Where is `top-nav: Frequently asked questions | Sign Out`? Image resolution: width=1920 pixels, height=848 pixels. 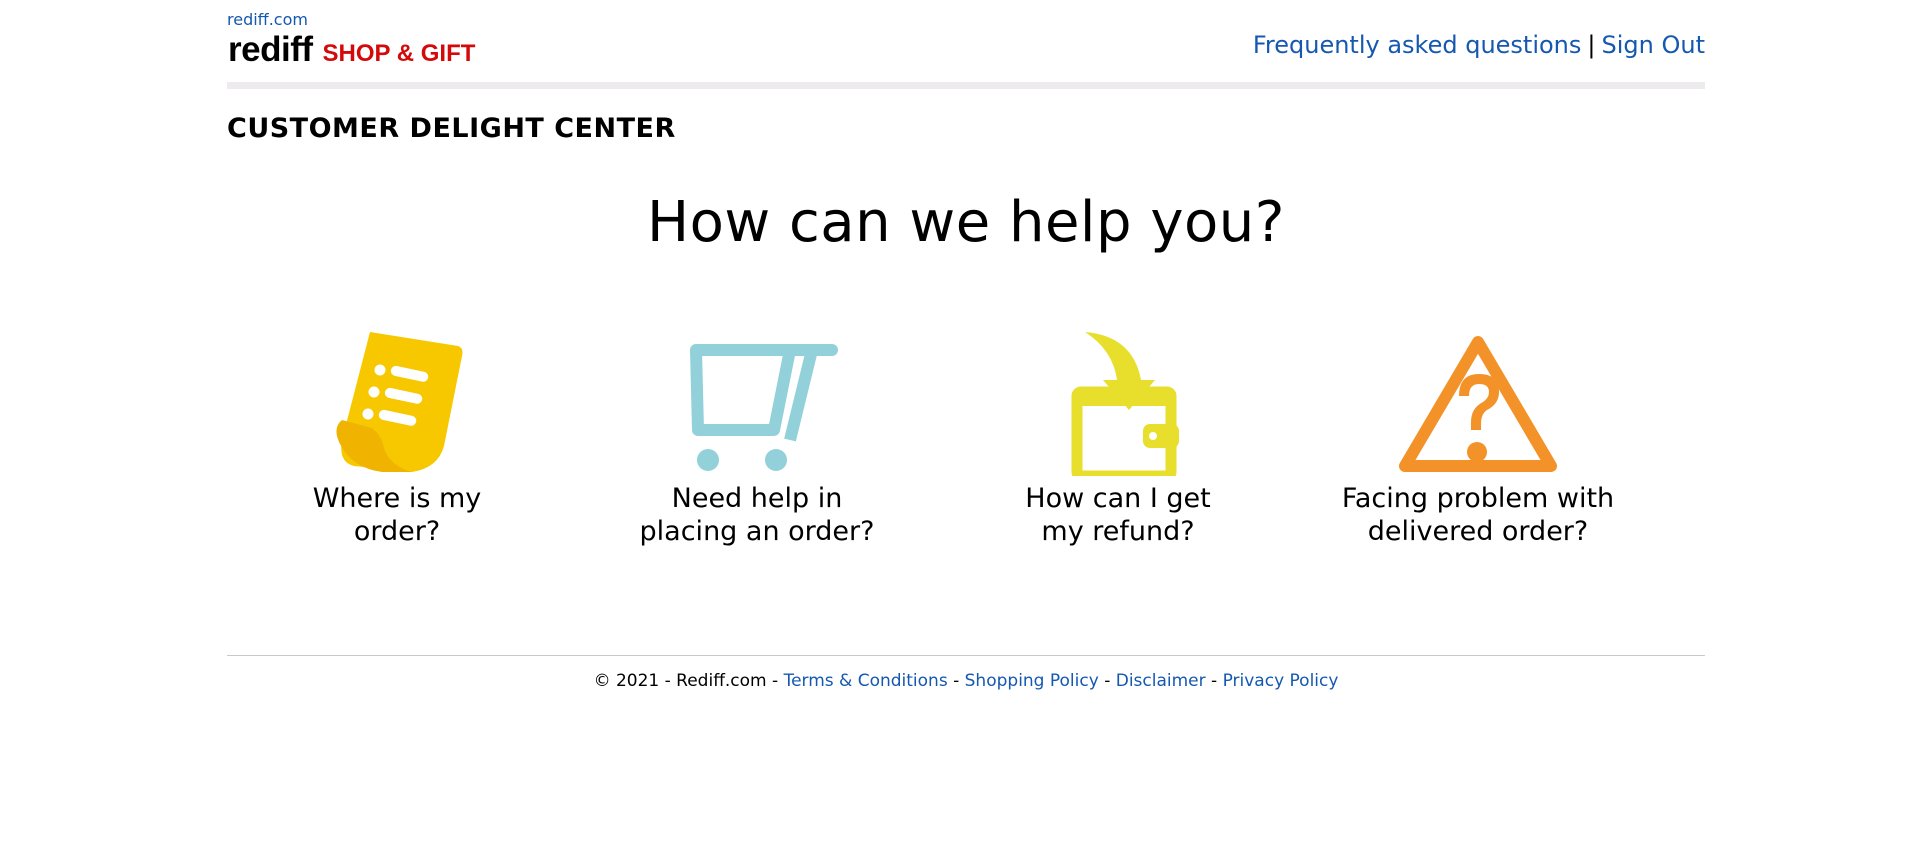
top-nav: Frequently asked questions | Sign Out is located at coordinates (1479, 45).